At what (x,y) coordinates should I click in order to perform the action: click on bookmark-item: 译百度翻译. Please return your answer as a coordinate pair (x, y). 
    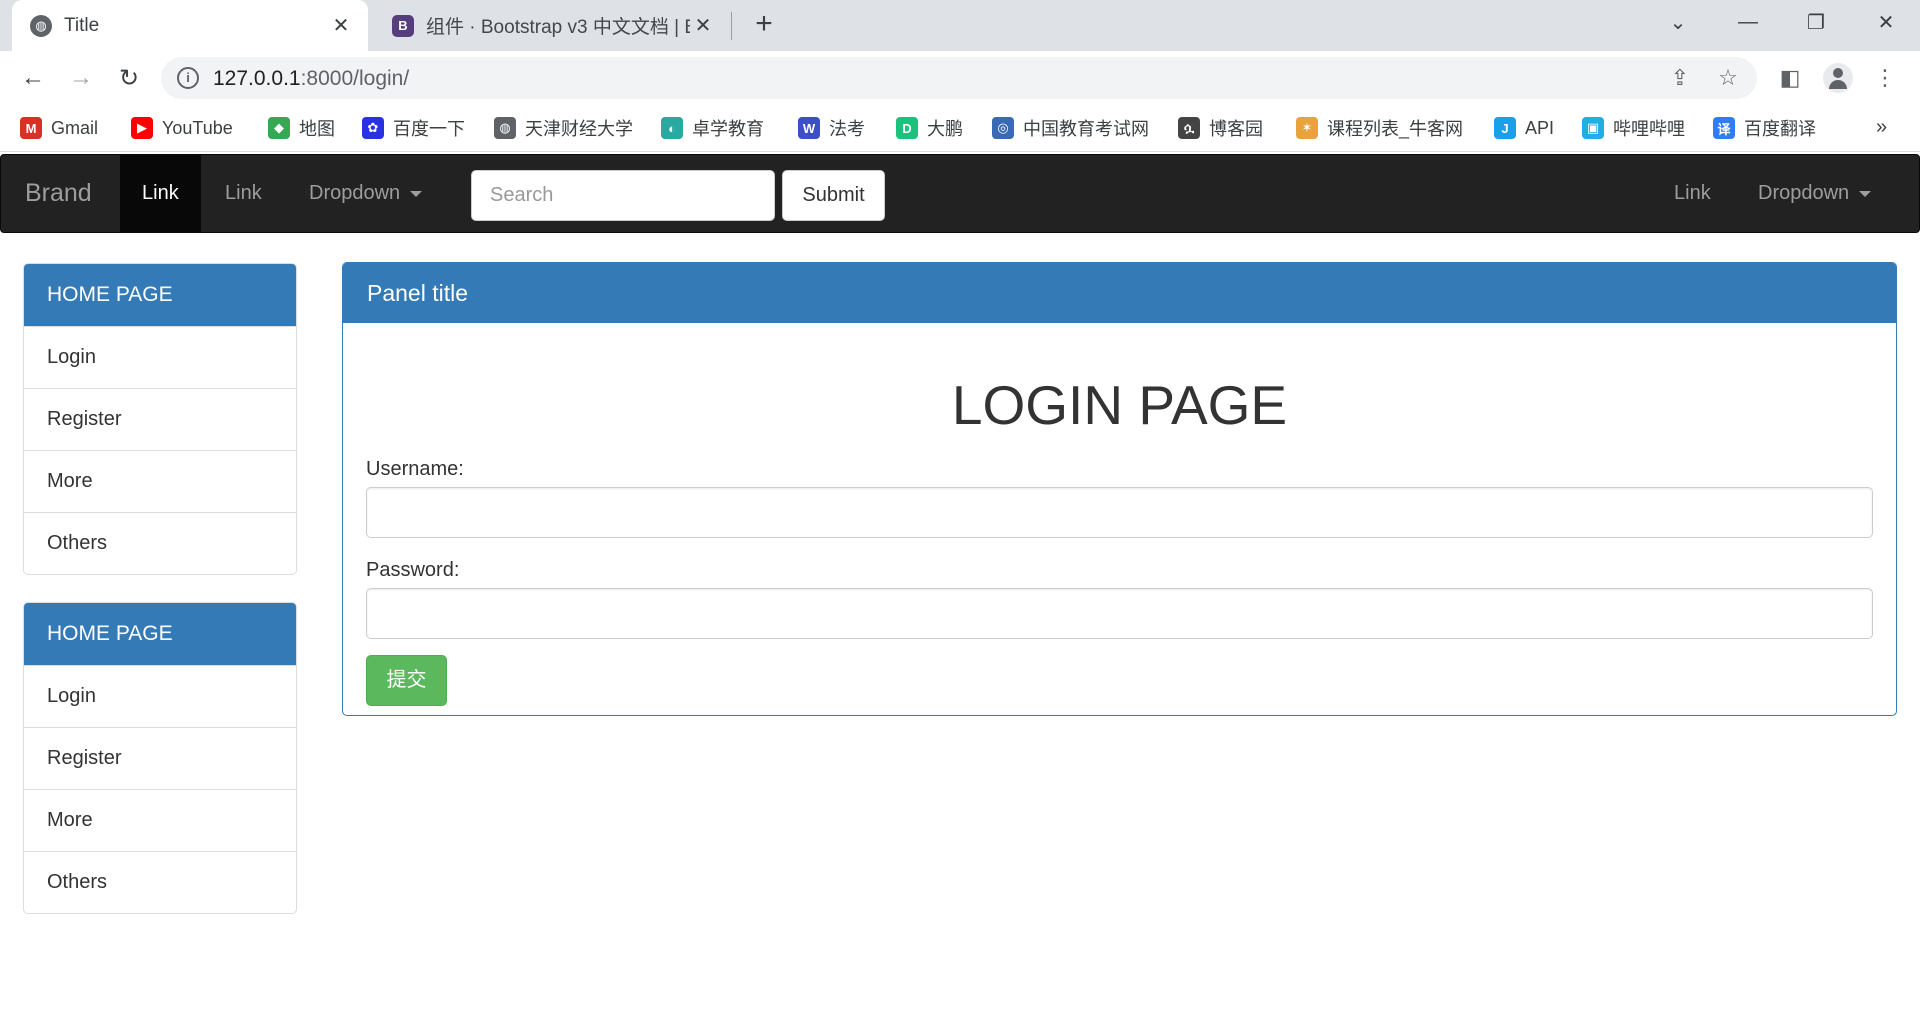
    Looking at the image, I should click on (1764, 128).